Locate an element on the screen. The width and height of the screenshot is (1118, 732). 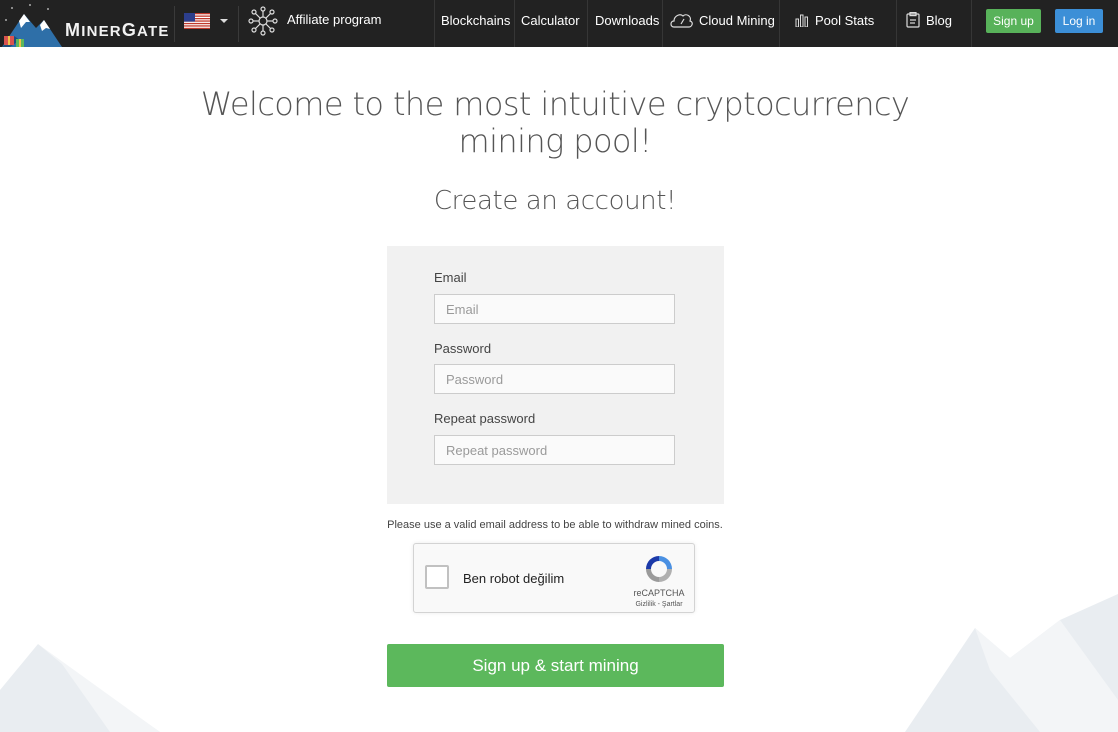
nav-downloads: Downloads is located at coordinates (627, 23).